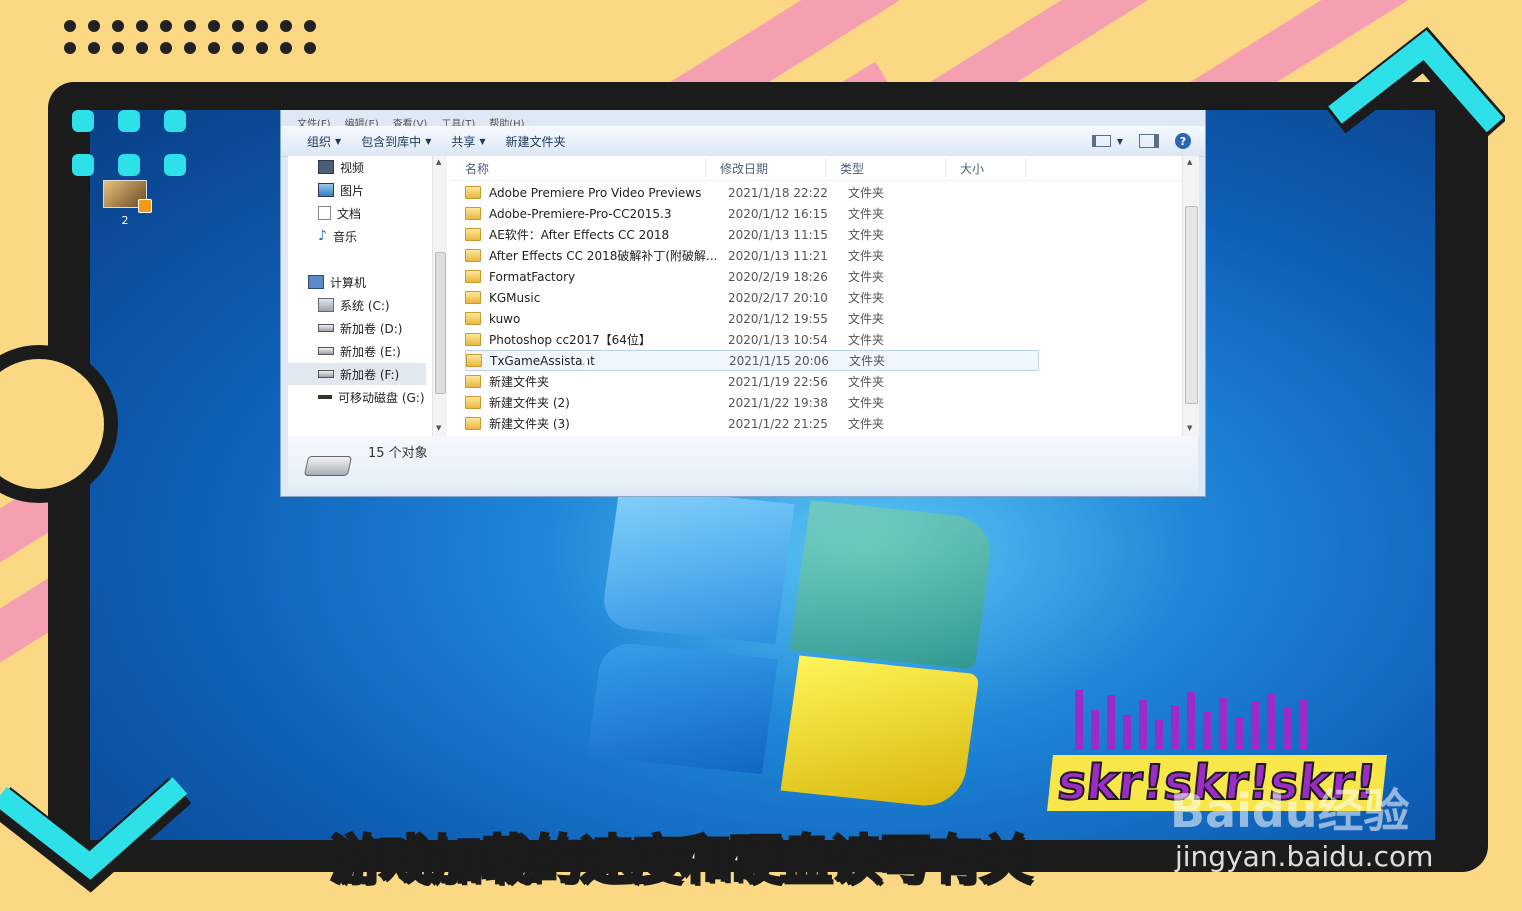 This screenshot has width=1522, height=911. Describe the element at coordinates (344, 236) in the screenshot. I see `nav-item-label: 音乐` at that location.